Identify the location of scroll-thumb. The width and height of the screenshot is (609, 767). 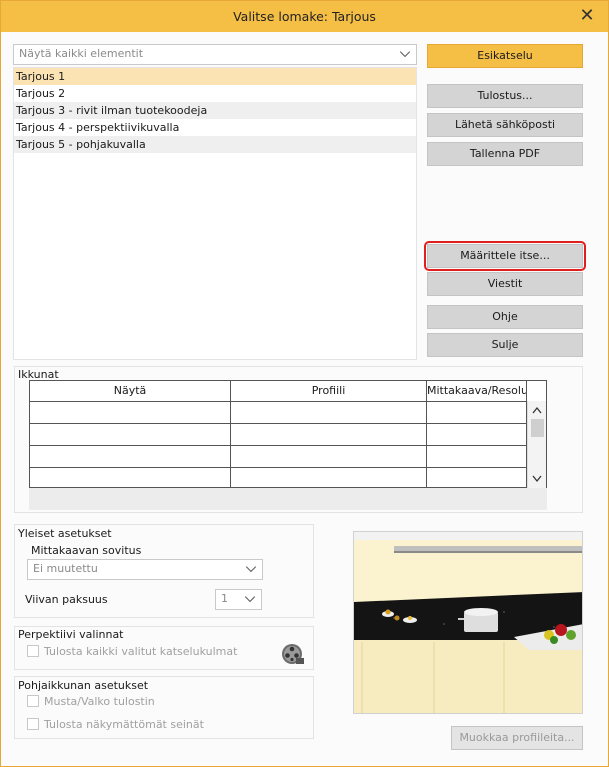
(537, 428).